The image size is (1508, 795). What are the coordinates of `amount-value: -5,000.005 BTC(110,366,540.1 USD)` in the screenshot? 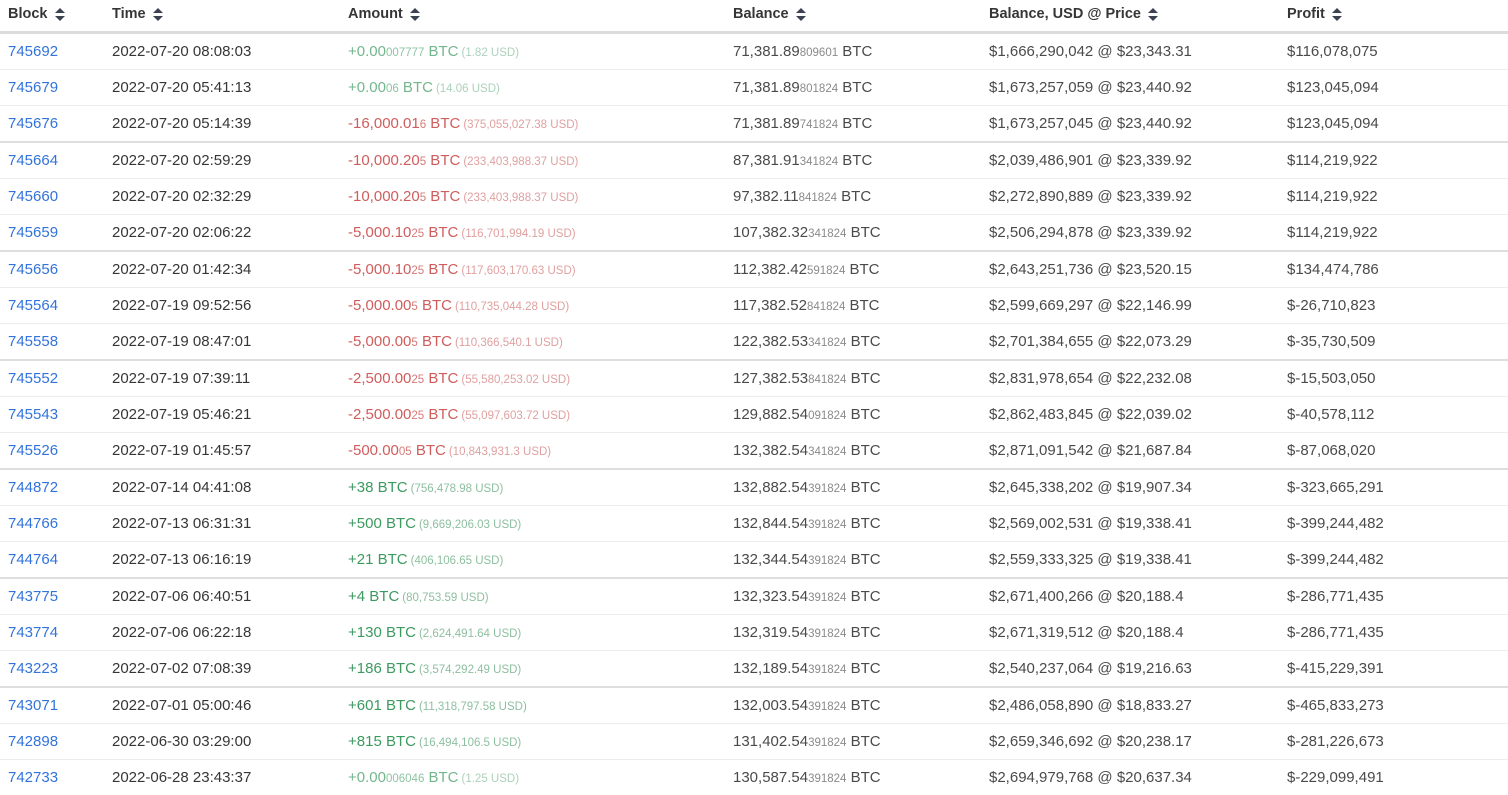 It's located at (455, 341).